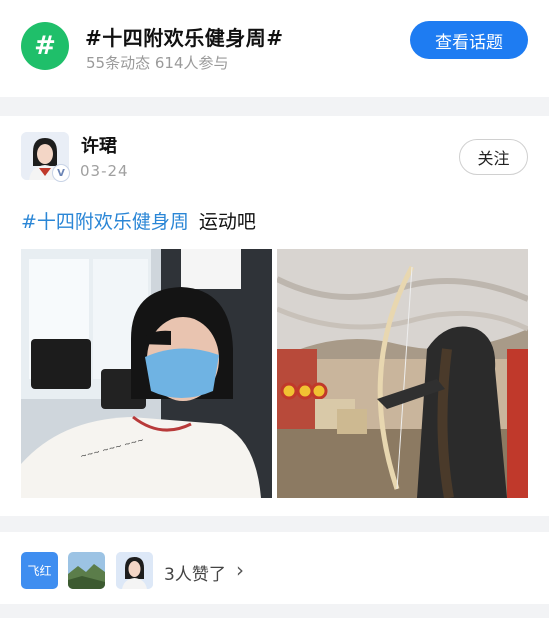  Describe the element at coordinates (45, 46) in the screenshot. I see `hashtag-icon: #` at that location.